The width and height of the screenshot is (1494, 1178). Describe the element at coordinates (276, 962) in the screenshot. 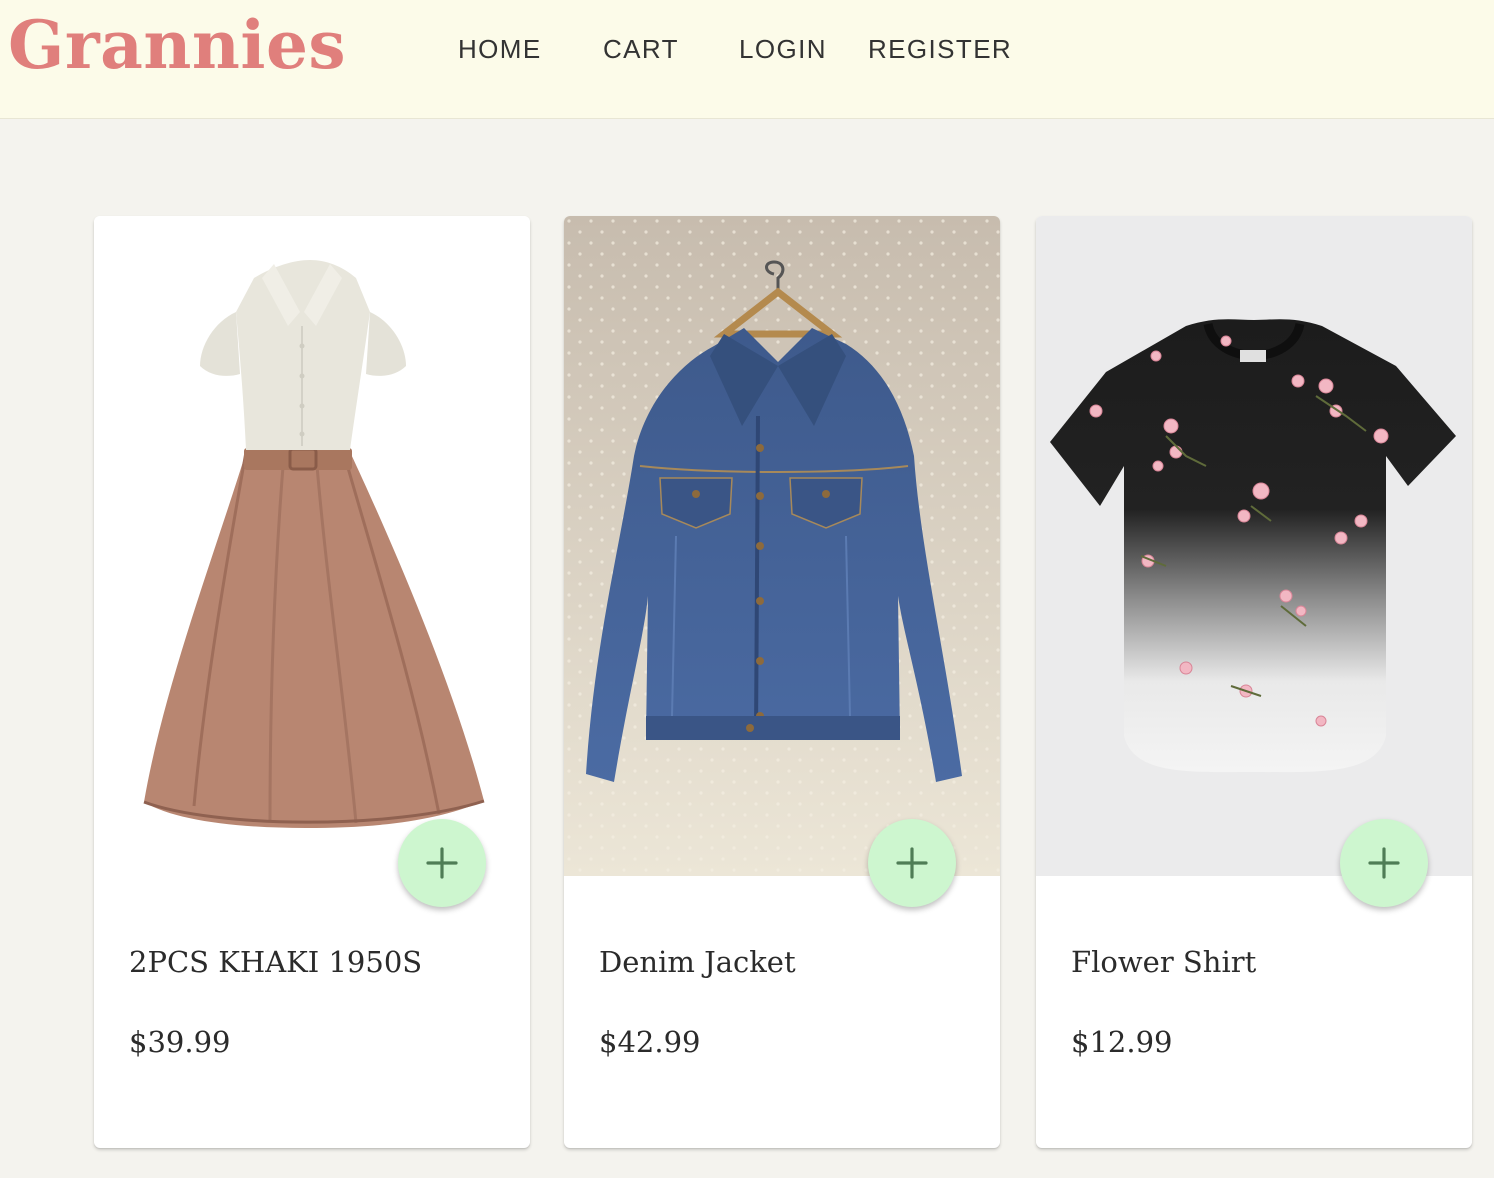

I see `product-title: 2PCS KHAKI 1950S` at that location.